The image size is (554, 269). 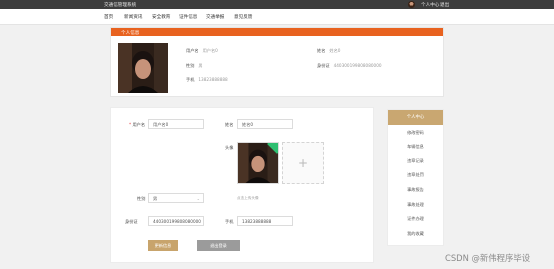 I want to click on username-input: 用户名0, so click(x=176, y=124).